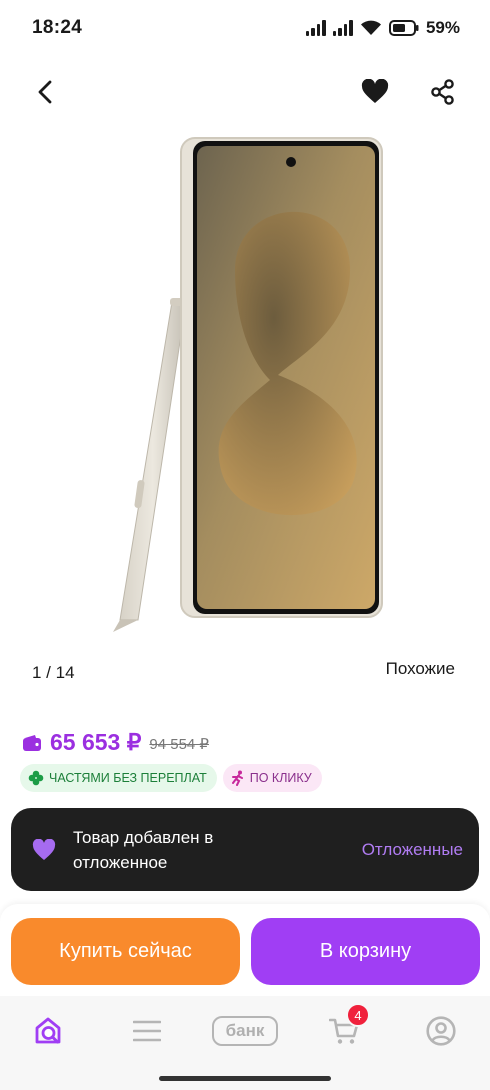  What do you see at coordinates (53, 672) in the screenshot?
I see `gallery-counter: 1 / 14` at bounding box center [53, 672].